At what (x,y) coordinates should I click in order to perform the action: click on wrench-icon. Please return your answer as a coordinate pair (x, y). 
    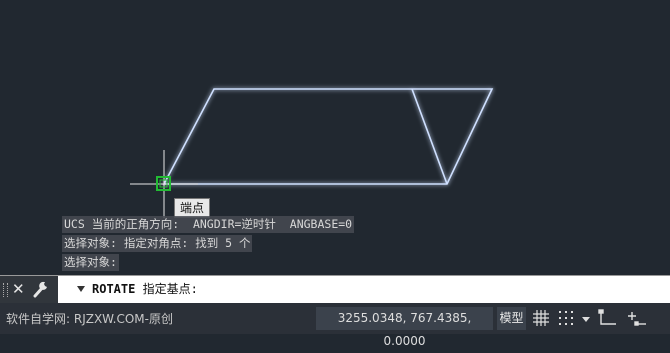
    Looking at the image, I should click on (41, 291).